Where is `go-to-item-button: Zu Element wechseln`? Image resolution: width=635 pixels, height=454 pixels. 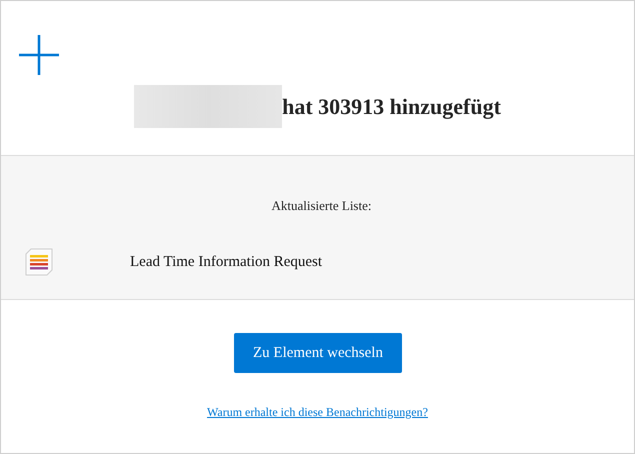
go-to-item-button: Zu Element wechseln is located at coordinates (318, 353).